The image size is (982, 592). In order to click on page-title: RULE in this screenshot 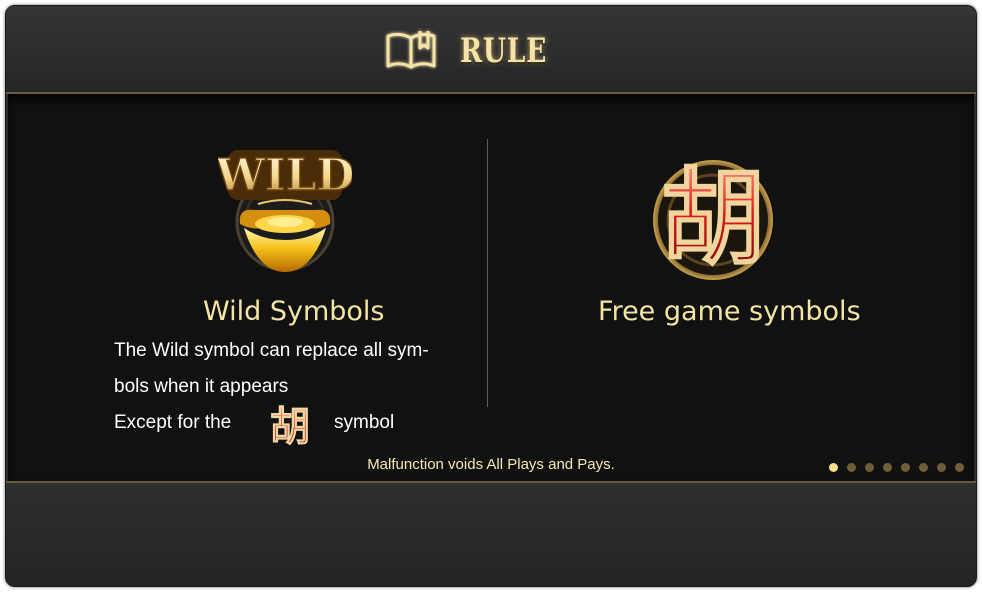, I will do `click(504, 51)`.